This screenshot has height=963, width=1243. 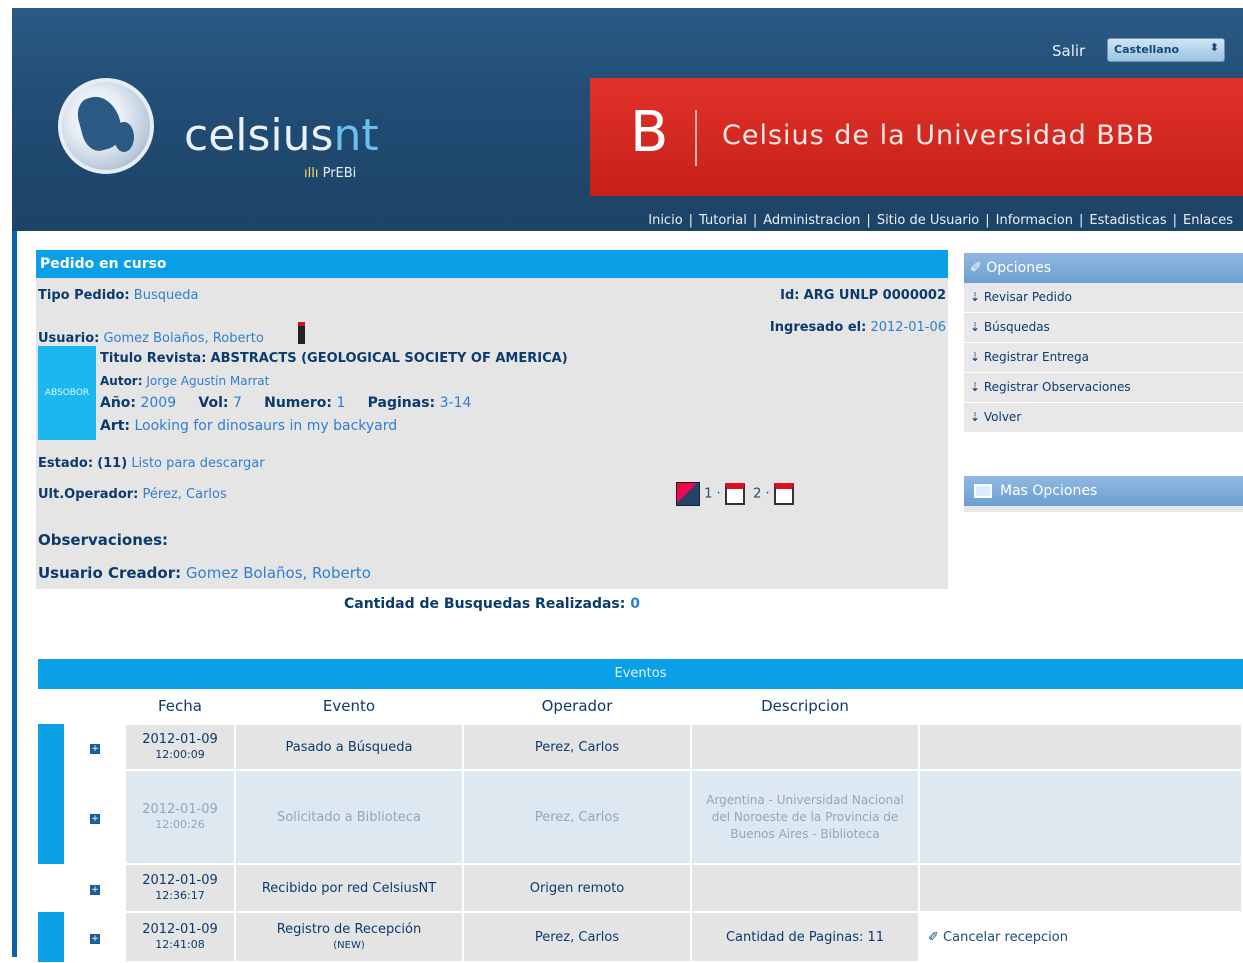 What do you see at coordinates (278, 573) in the screenshot?
I see `creador-value: Gomez Bolaños, Roberto` at bounding box center [278, 573].